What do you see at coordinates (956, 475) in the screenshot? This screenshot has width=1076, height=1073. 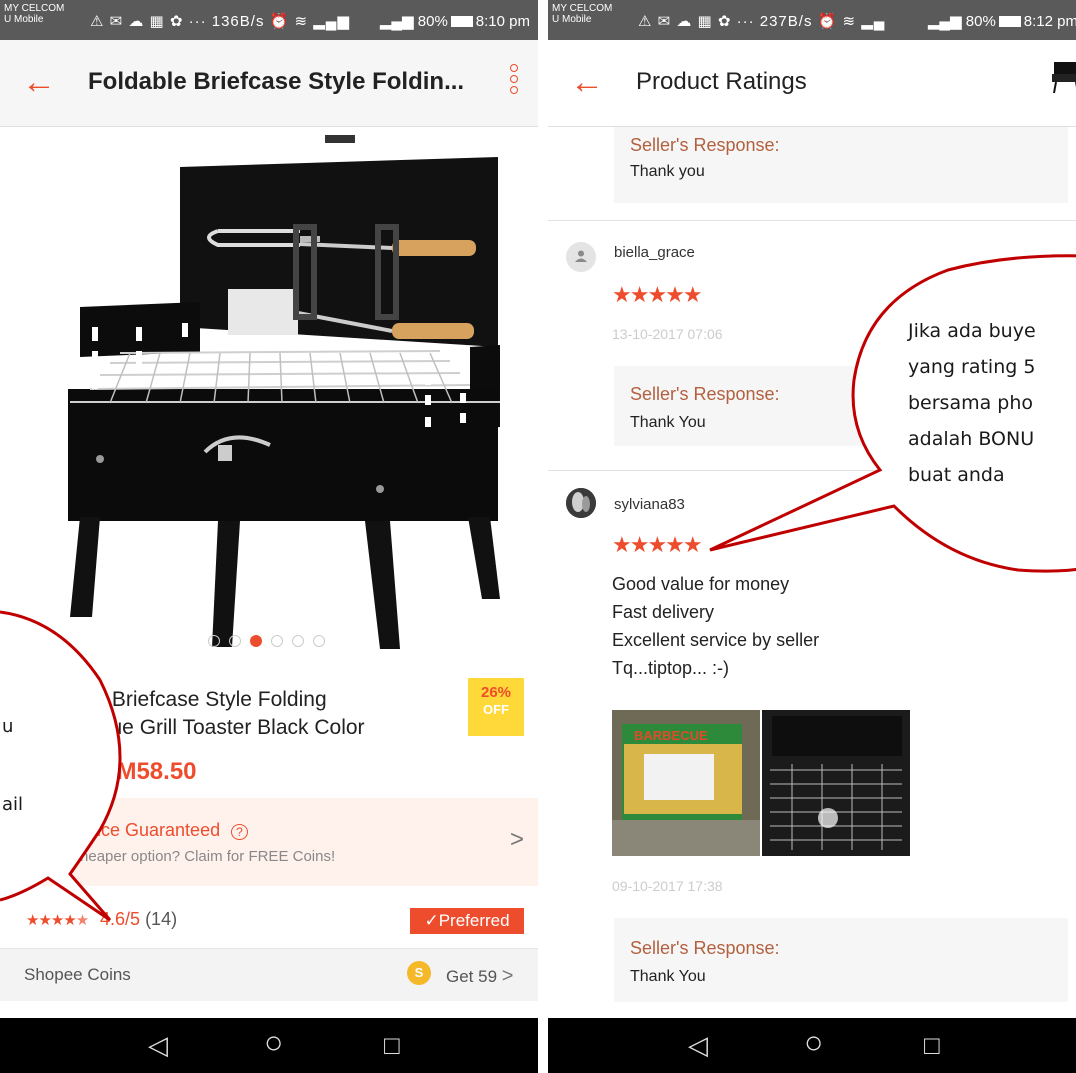 I see `callout-text-line: buat anda` at bounding box center [956, 475].